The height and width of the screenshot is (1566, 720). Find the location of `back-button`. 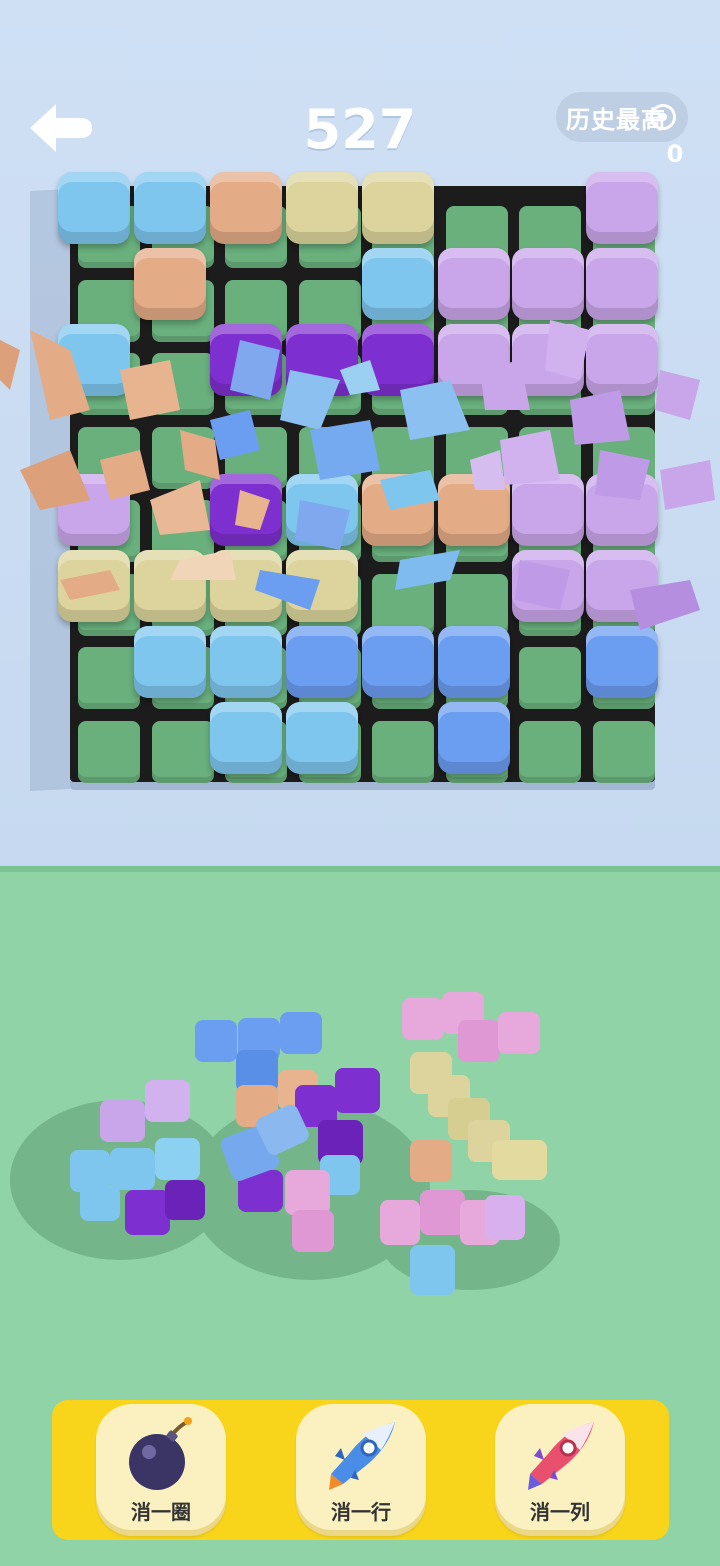

back-button is located at coordinates (61, 128).